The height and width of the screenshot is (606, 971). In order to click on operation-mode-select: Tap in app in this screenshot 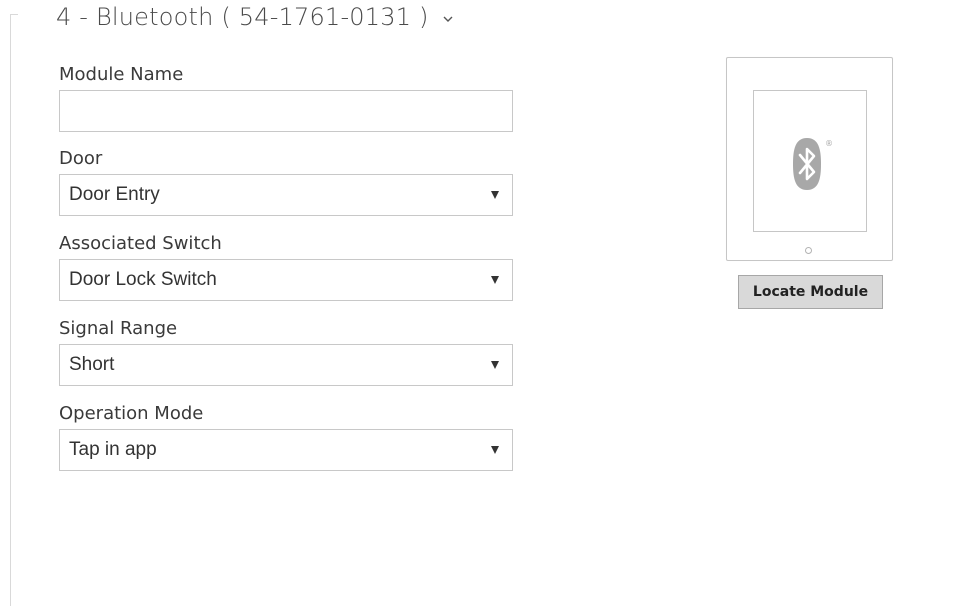, I will do `click(286, 450)`.